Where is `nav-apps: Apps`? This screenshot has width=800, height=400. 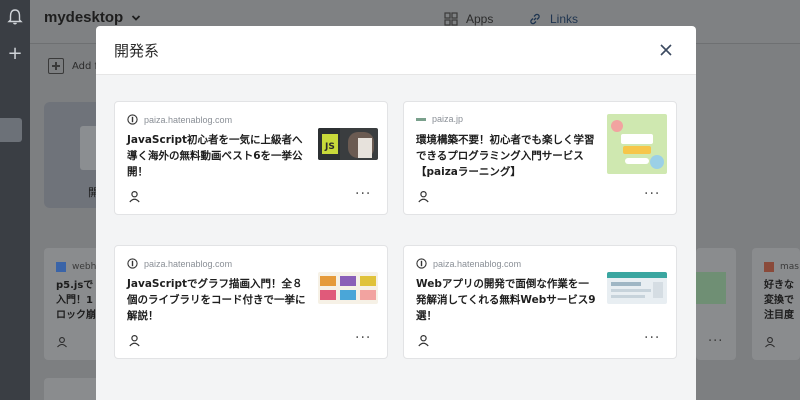 nav-apps: Apps is located at coordinates (468, 19).